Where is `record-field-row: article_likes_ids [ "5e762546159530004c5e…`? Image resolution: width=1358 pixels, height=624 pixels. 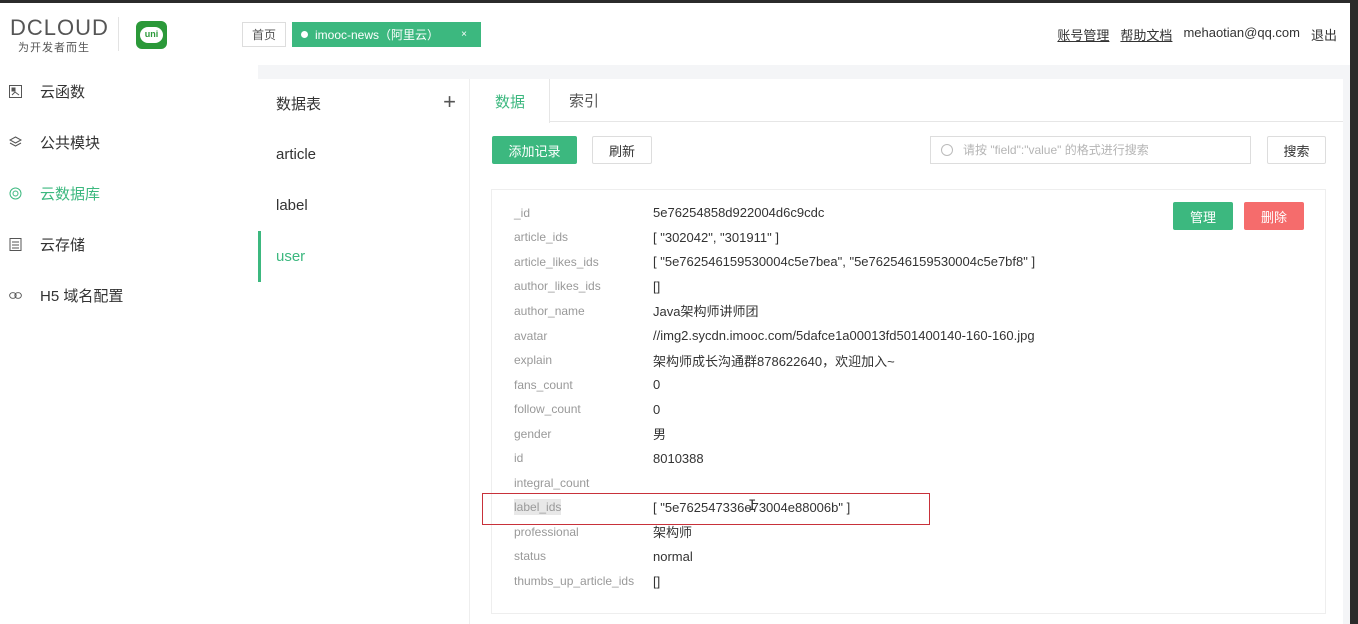 record-field-row: article_likes_ids [ "5e762546159530004c5e… is located at coordinates (909, 262).